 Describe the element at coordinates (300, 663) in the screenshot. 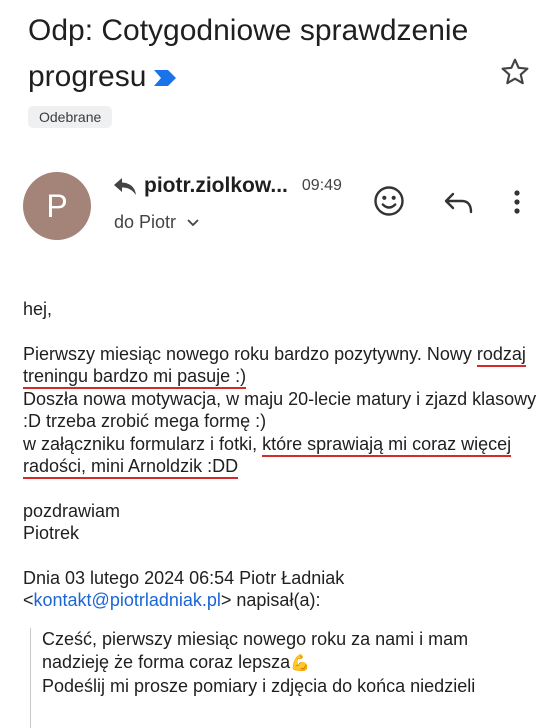

I see `flexed-biceps-emoji: 💪` at that location.